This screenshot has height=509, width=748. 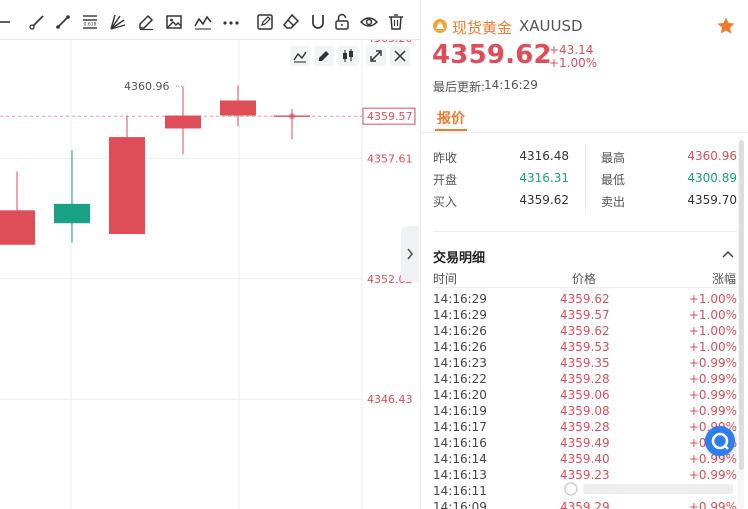 What do you see at coordinates (460, 411) in the screenshot?
I see `trade-time: 14:16:19` at bounding box center [460, 411].